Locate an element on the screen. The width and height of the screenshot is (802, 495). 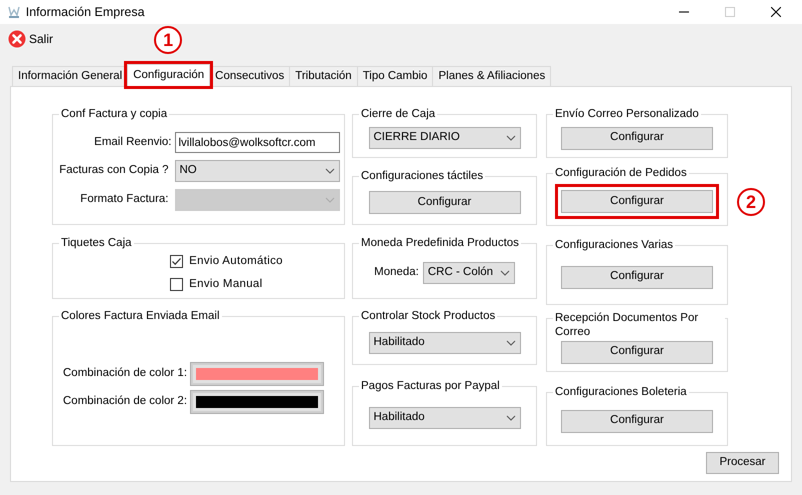
window-title: Información Empresa is located at coordinates (85, 12).